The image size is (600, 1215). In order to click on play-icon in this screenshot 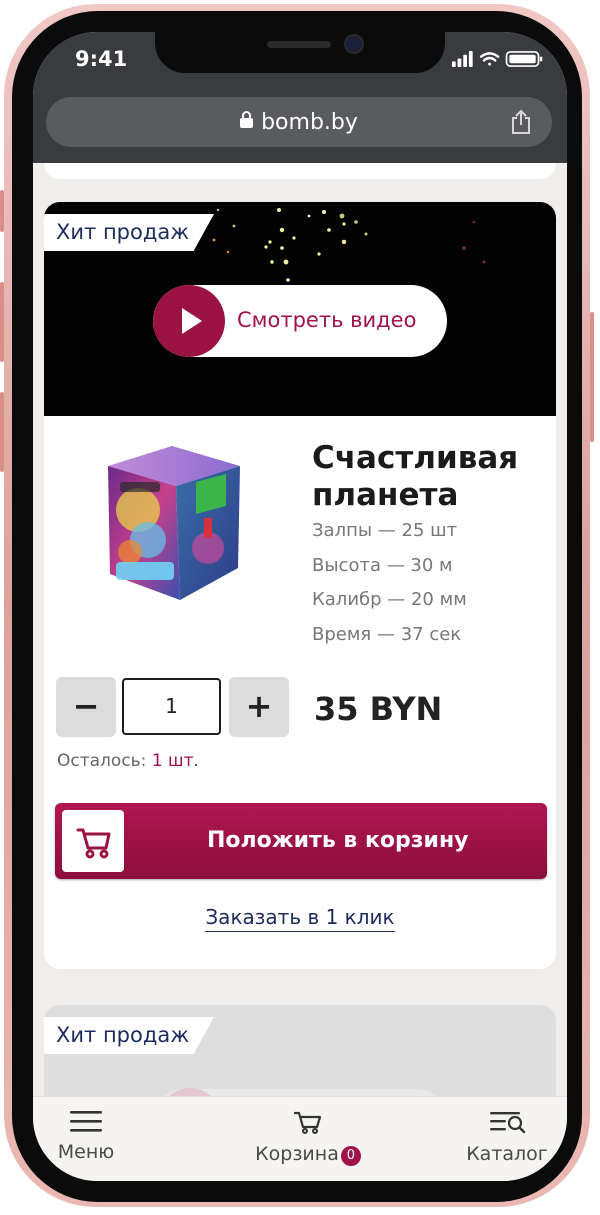, I will do `click(189, 321)`.